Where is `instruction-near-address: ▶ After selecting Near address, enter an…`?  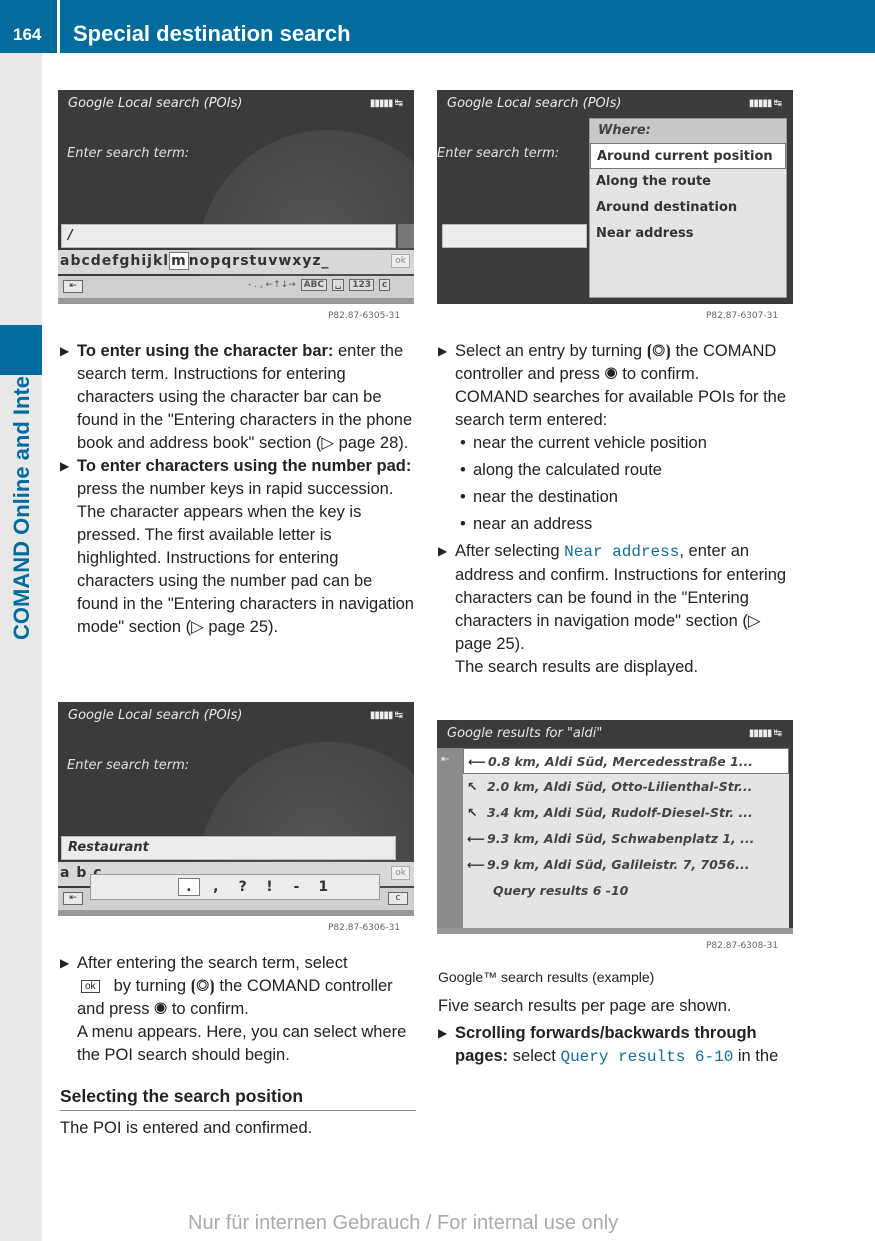
instruction-near-address: ▶ After selecting Near address, enter an… is located at coordinates (612, 609).